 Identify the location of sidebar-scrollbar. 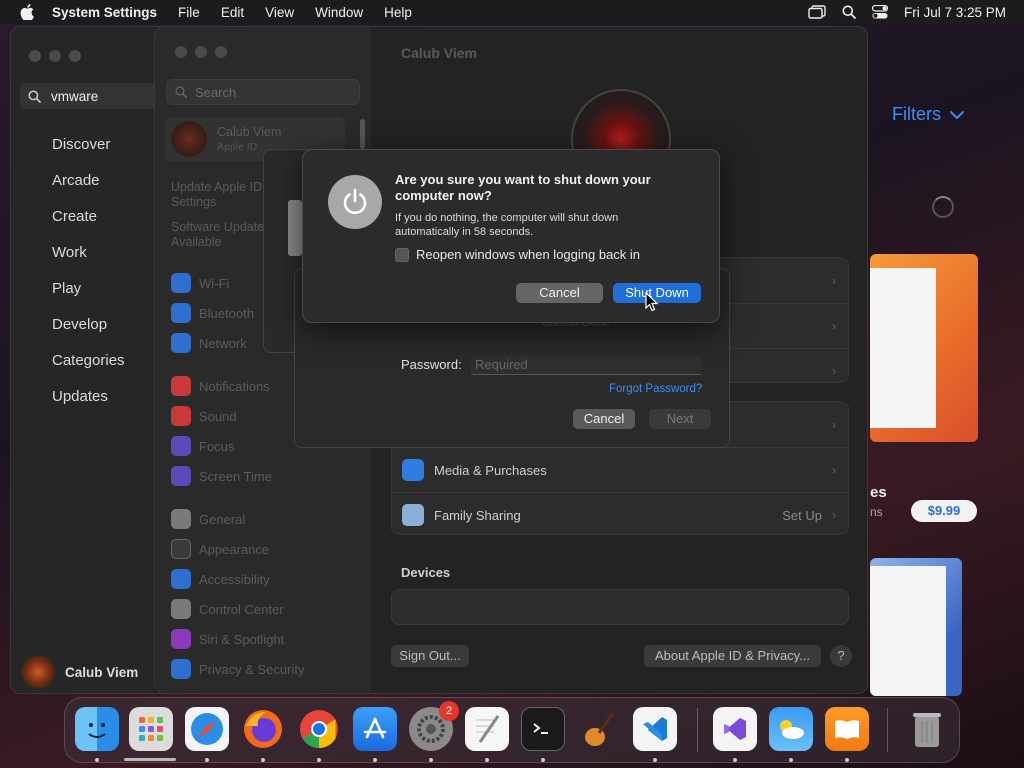
(362, 134).